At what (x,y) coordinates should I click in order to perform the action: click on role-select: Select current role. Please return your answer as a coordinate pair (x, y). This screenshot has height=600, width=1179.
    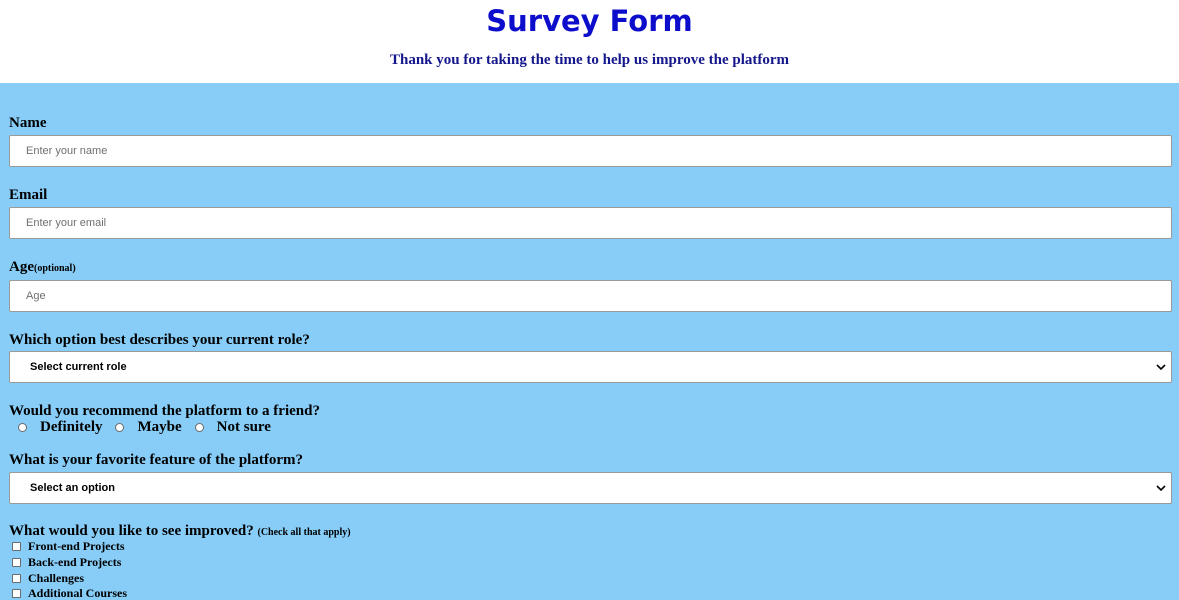
    Looking at the image, I should click on (590, 367).